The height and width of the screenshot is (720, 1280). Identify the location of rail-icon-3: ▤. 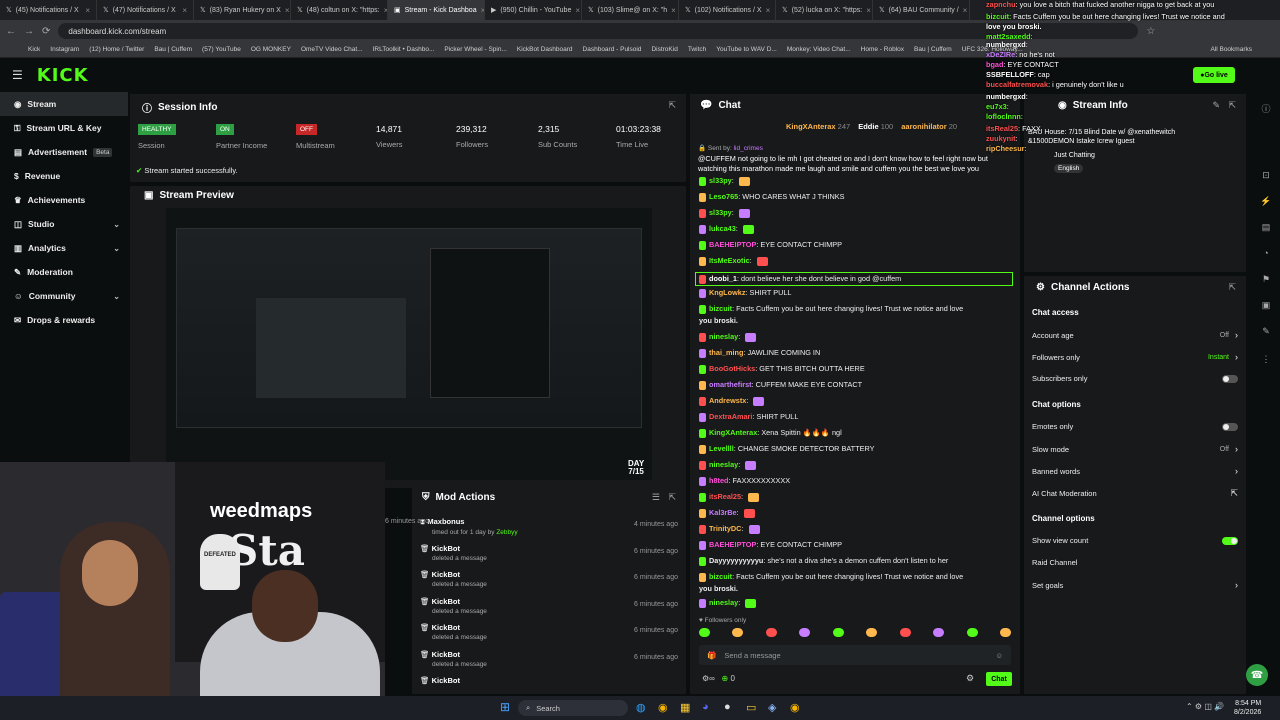
(1266, 228).